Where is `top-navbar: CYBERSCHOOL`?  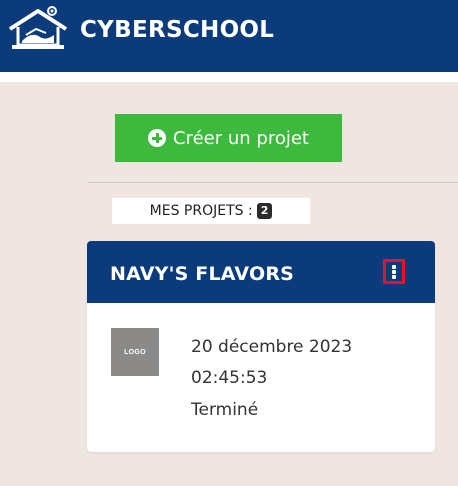
top-navbar: CYBERSCHOOL is located at coordinates (229, 36).